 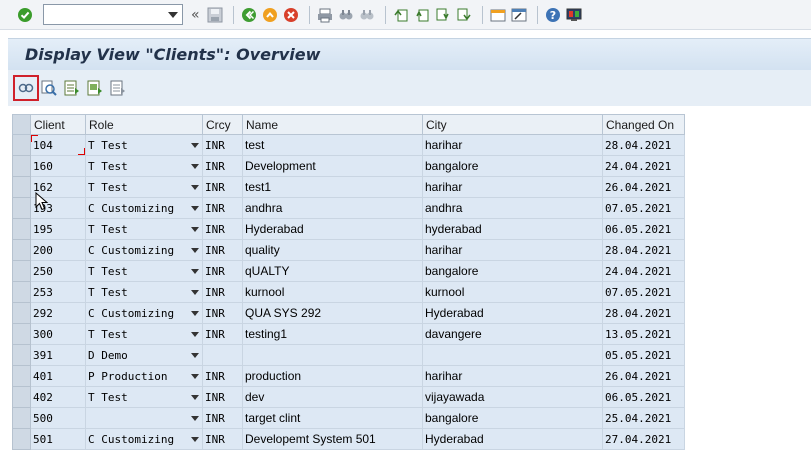 What do you see at coordinates (21, 124) in the screenshot?
I see `select-all-column-header` at bounding box center [21, 124].